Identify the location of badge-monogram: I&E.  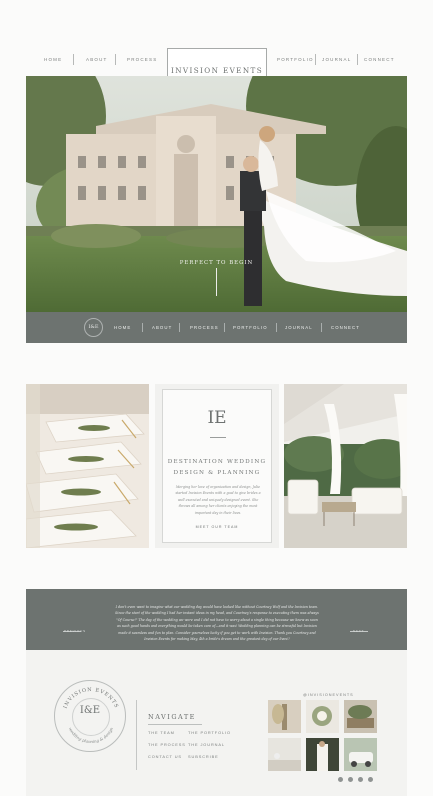
(90, 710).